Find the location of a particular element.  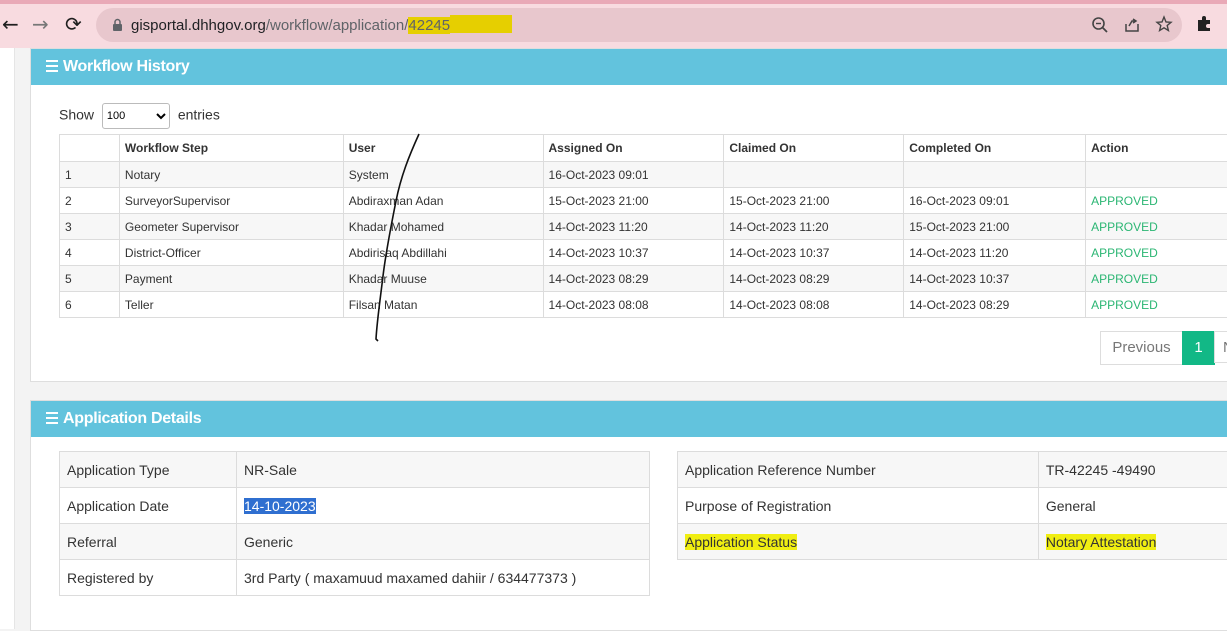

detail-value: General is located at coordinates (1132, 506).